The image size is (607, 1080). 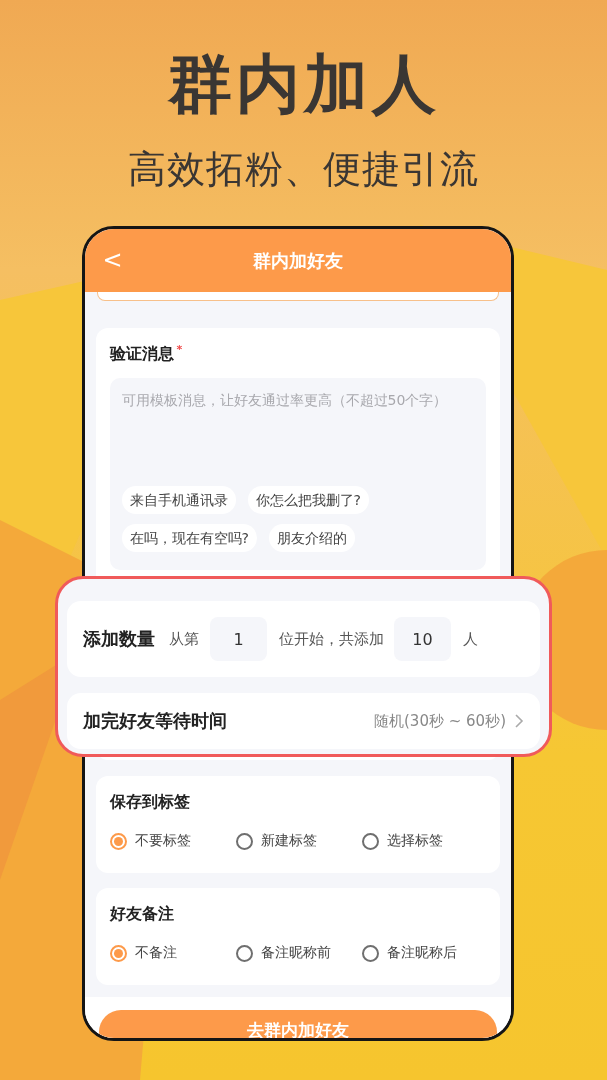 I want to click on wait-row: 加完好友等待时间 随机(30秒 ~ 60秒), so click(x=303, y=721).